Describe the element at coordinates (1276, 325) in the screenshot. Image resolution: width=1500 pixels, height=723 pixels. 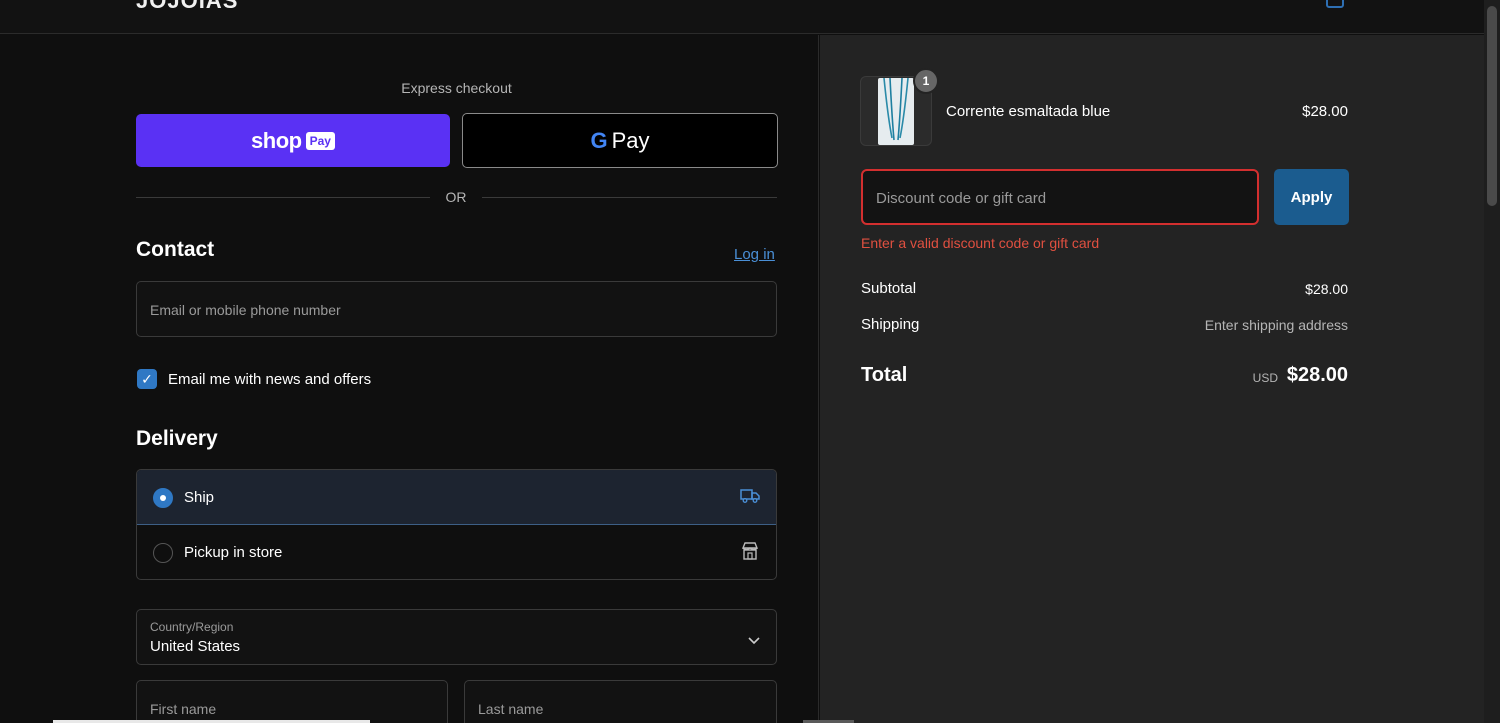
I see `shipping-value: Enter shipping address` at that location.